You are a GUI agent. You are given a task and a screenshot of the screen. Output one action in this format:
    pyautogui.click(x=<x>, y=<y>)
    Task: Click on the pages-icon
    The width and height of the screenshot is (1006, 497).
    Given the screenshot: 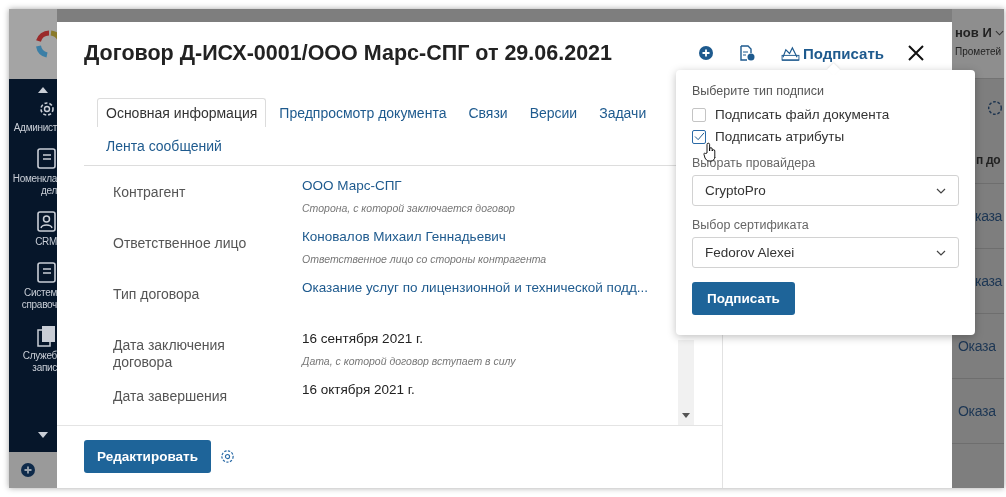 What is the action you would take?
    pyautogui.click(x=47, y=336)
    